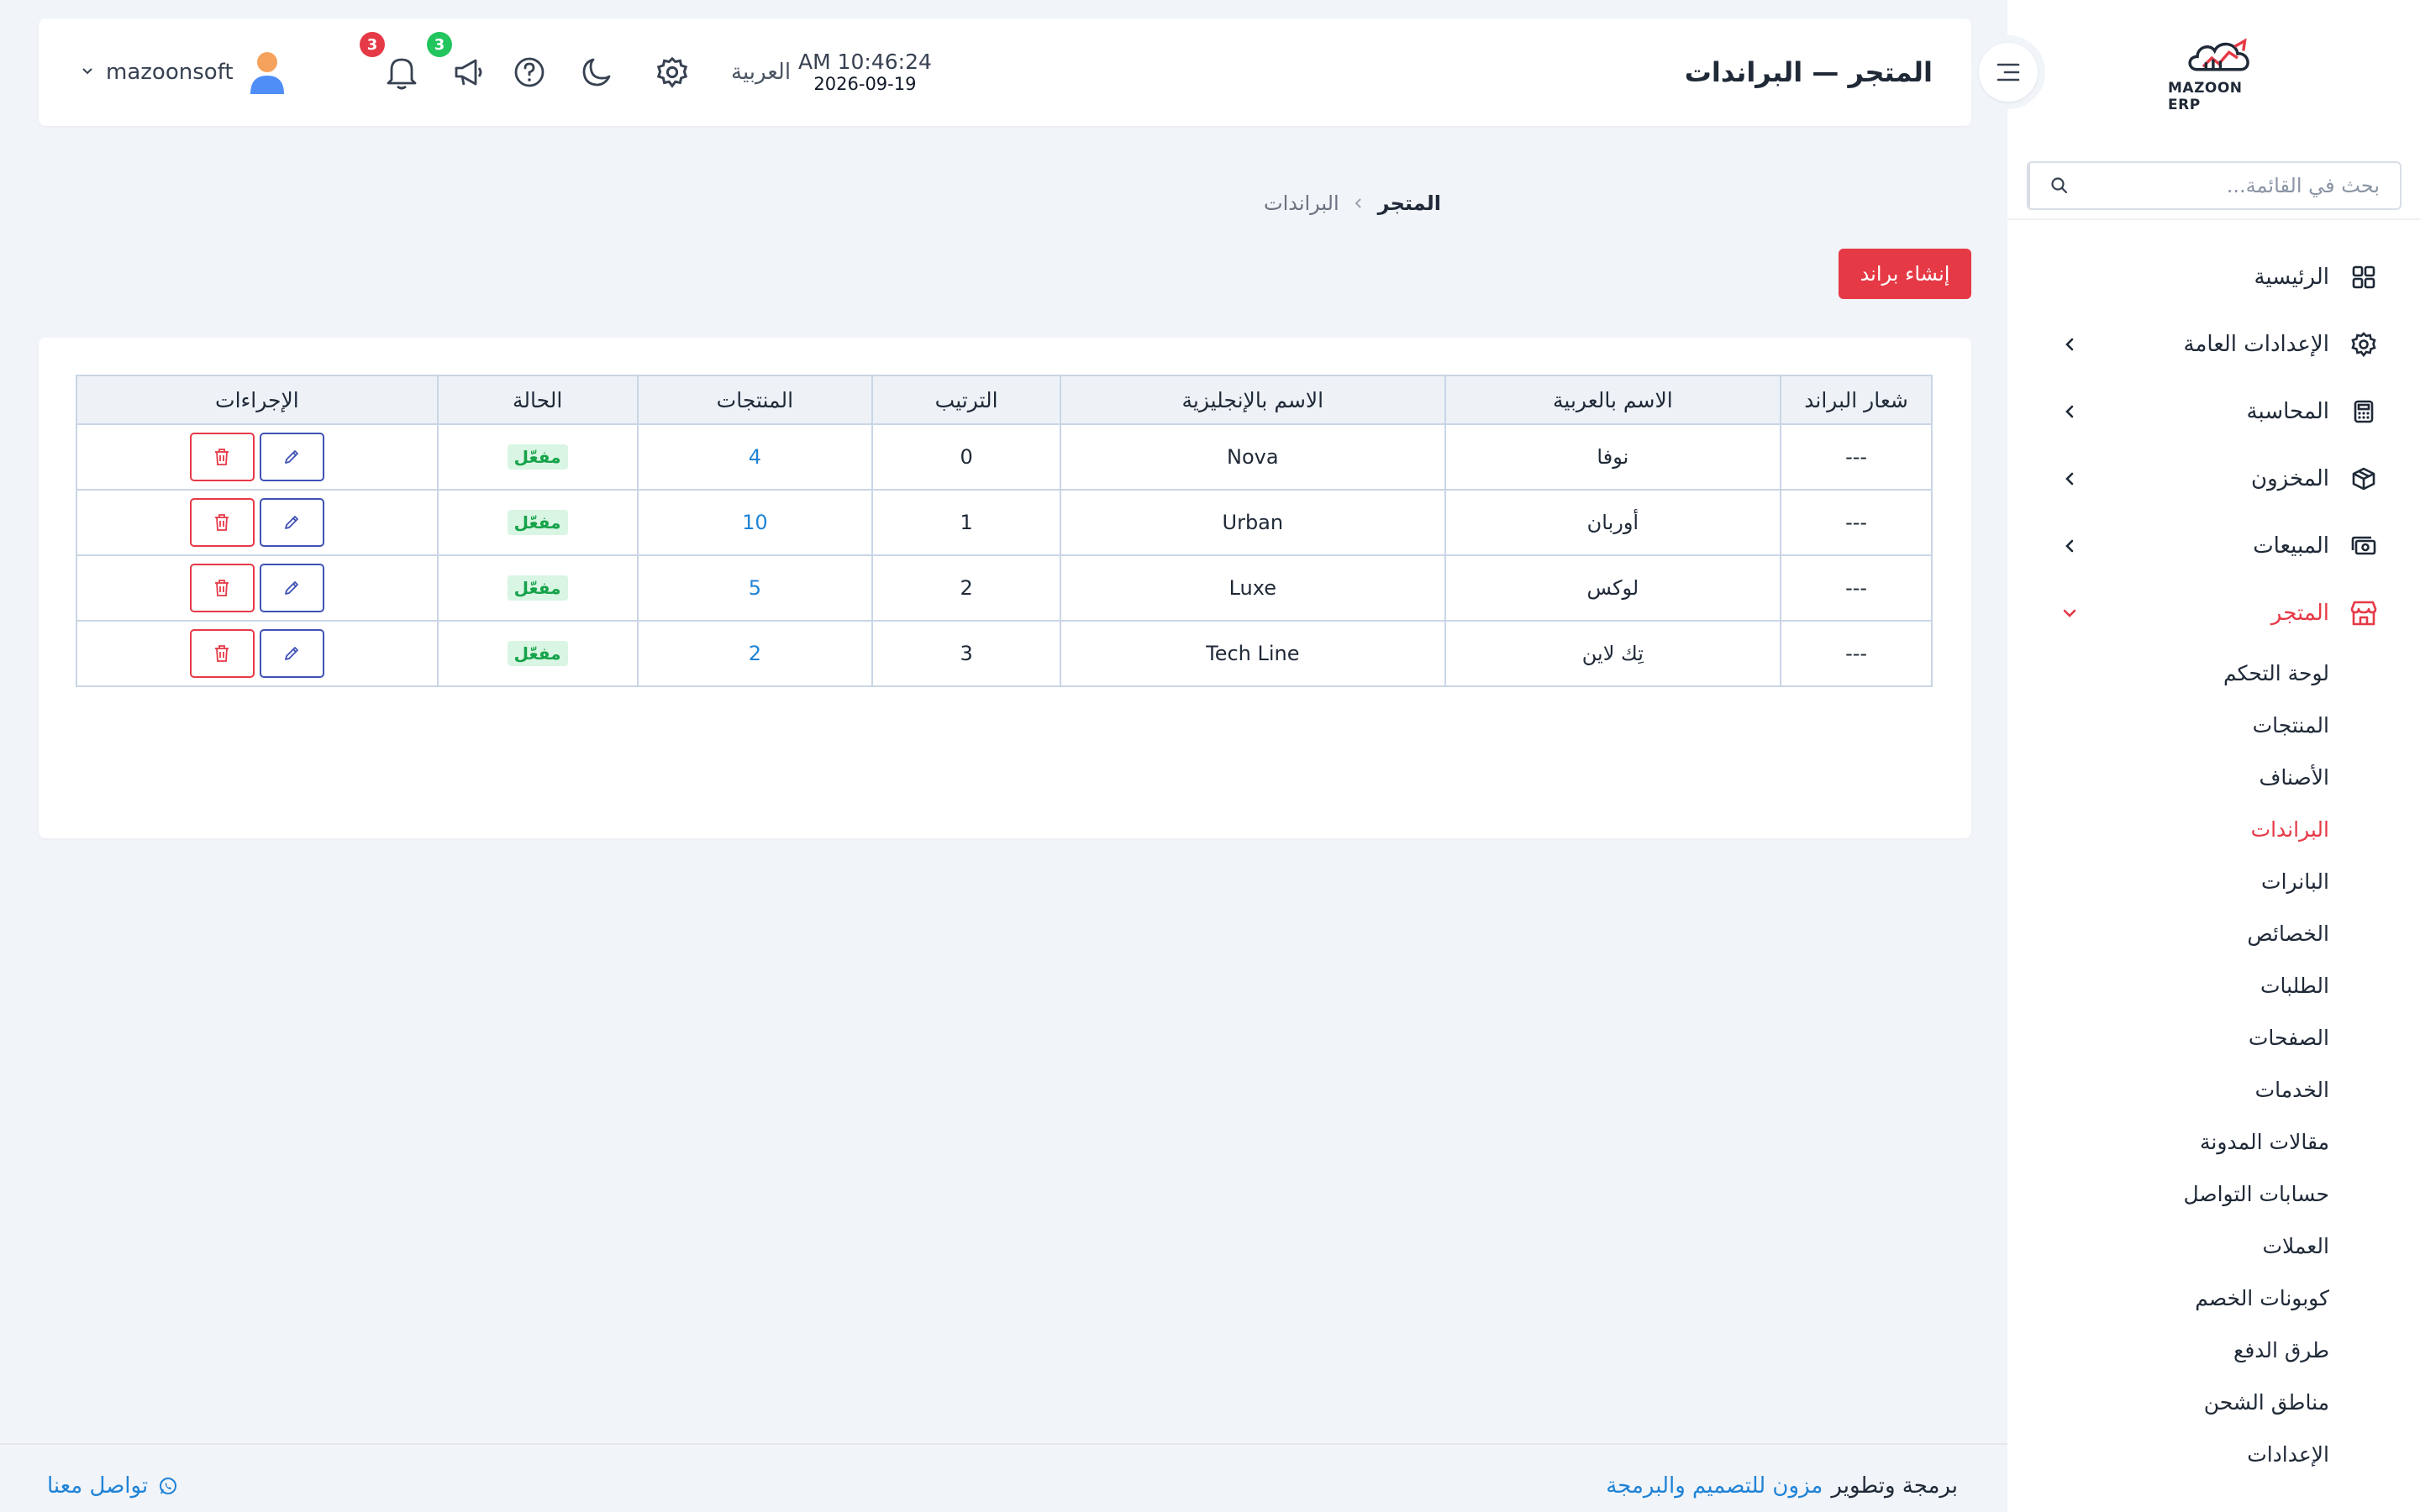 The image size is (2420, 1512). Describe the element at coordinates (2213, 1194) in the screenshot. I see `submenu-social-accounts: حسابات التواصل` at that location.